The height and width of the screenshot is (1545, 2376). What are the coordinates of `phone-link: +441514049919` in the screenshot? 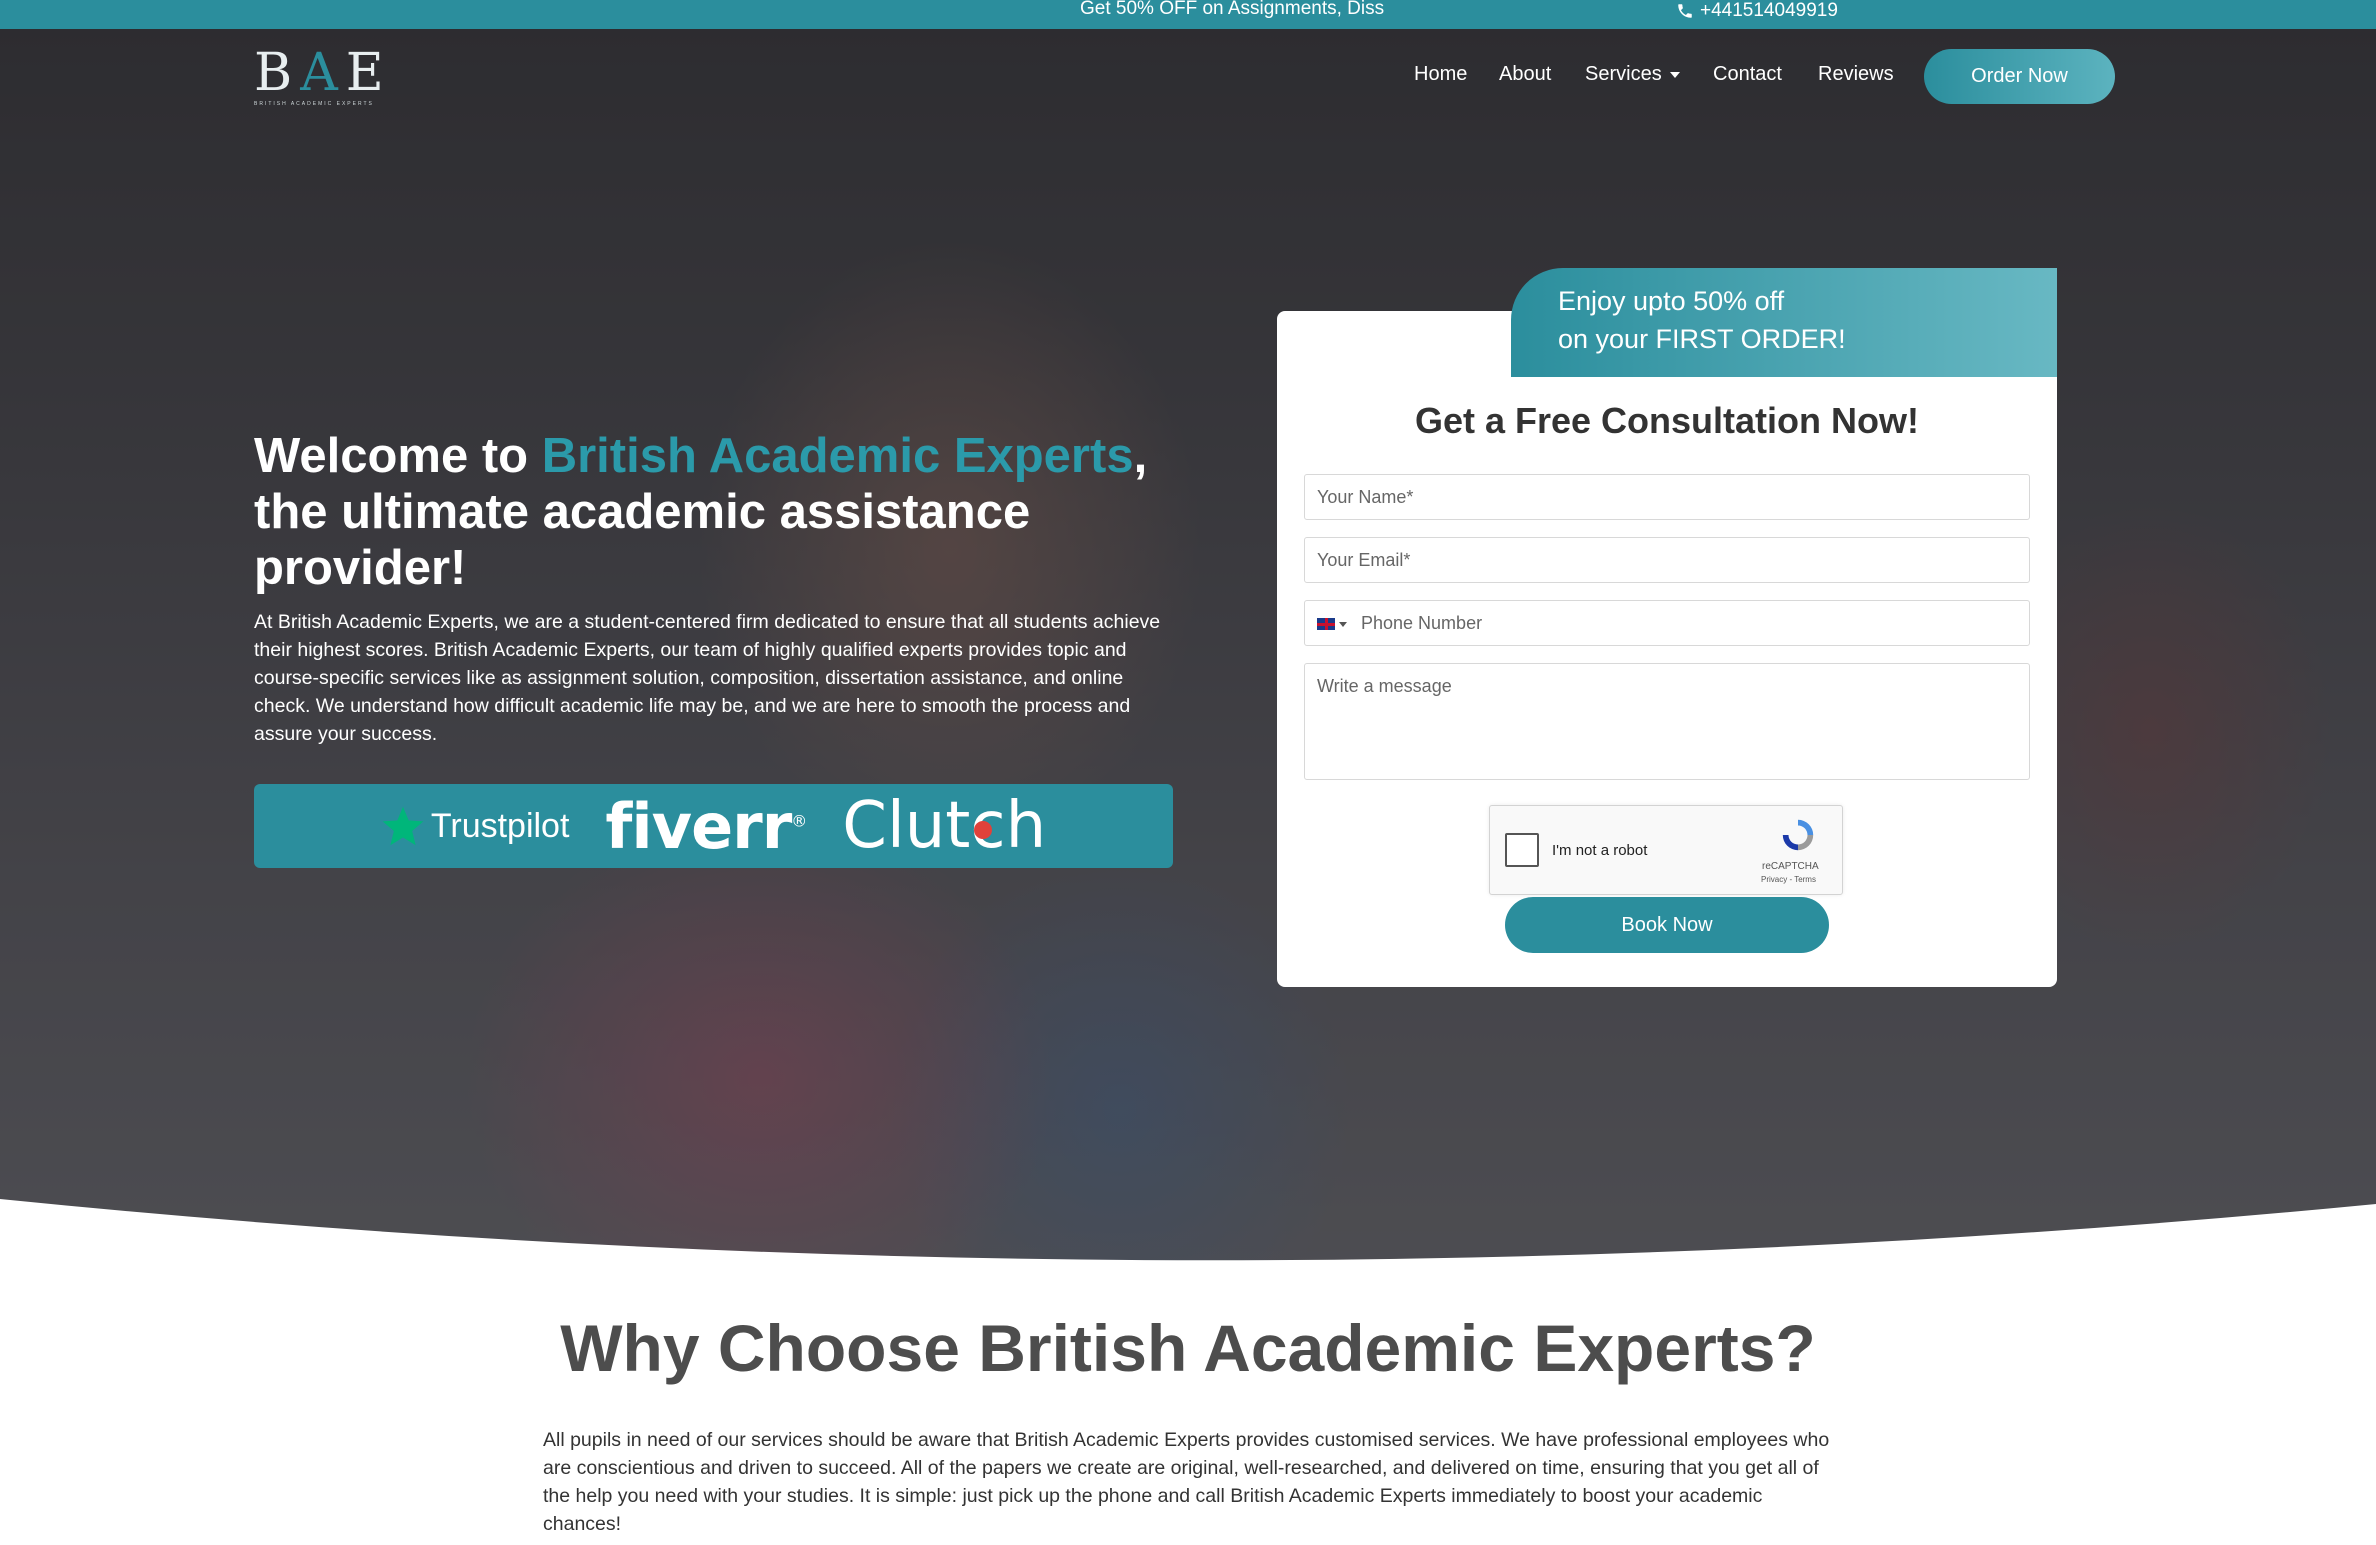 It's located at (1757, 11).